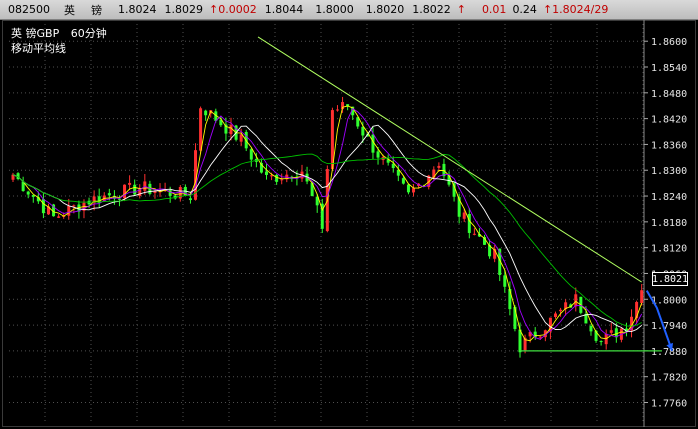  Describe the element at coordinates (669, 42) in the screenshot. I see `y-tick-label: 1.8600` at that location.